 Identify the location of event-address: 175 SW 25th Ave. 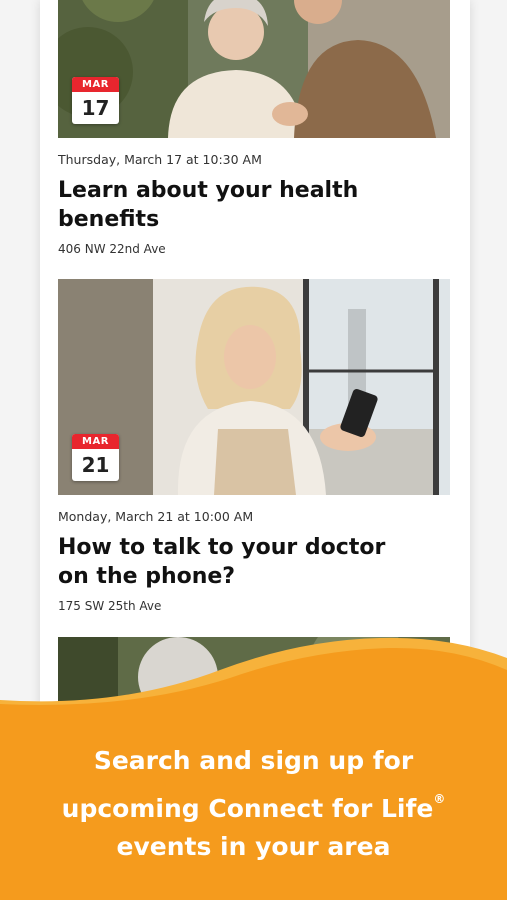
(110, 606).